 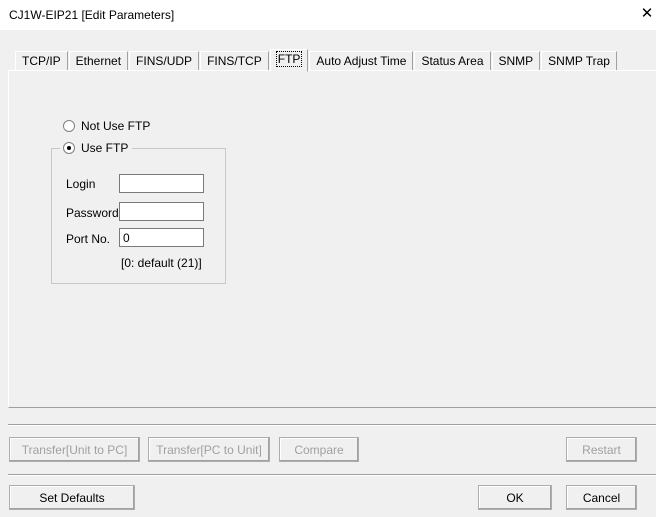 I want to click on tab-status-area: Status Area, so click(x=452, y=61).